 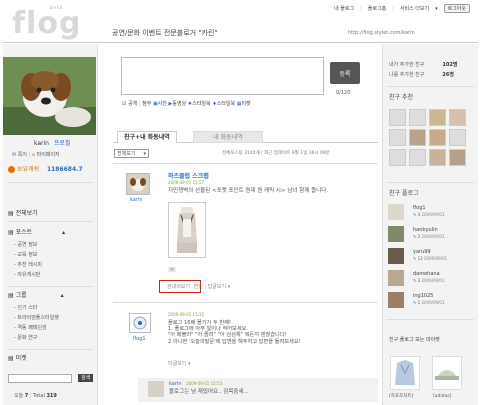 What do you see at coordinates (62, 143) in the screenshot?
I see `profile-link: 프로필` at bounding box center [62, 143].